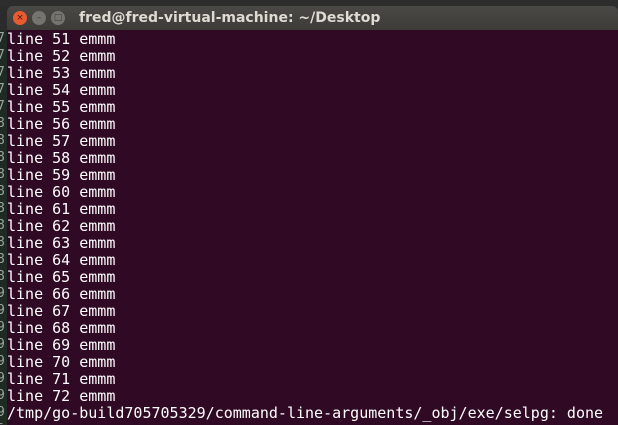 The image size is (618, 425). I want to click on terminal-line: line 66 emmm, so click(61, 294).